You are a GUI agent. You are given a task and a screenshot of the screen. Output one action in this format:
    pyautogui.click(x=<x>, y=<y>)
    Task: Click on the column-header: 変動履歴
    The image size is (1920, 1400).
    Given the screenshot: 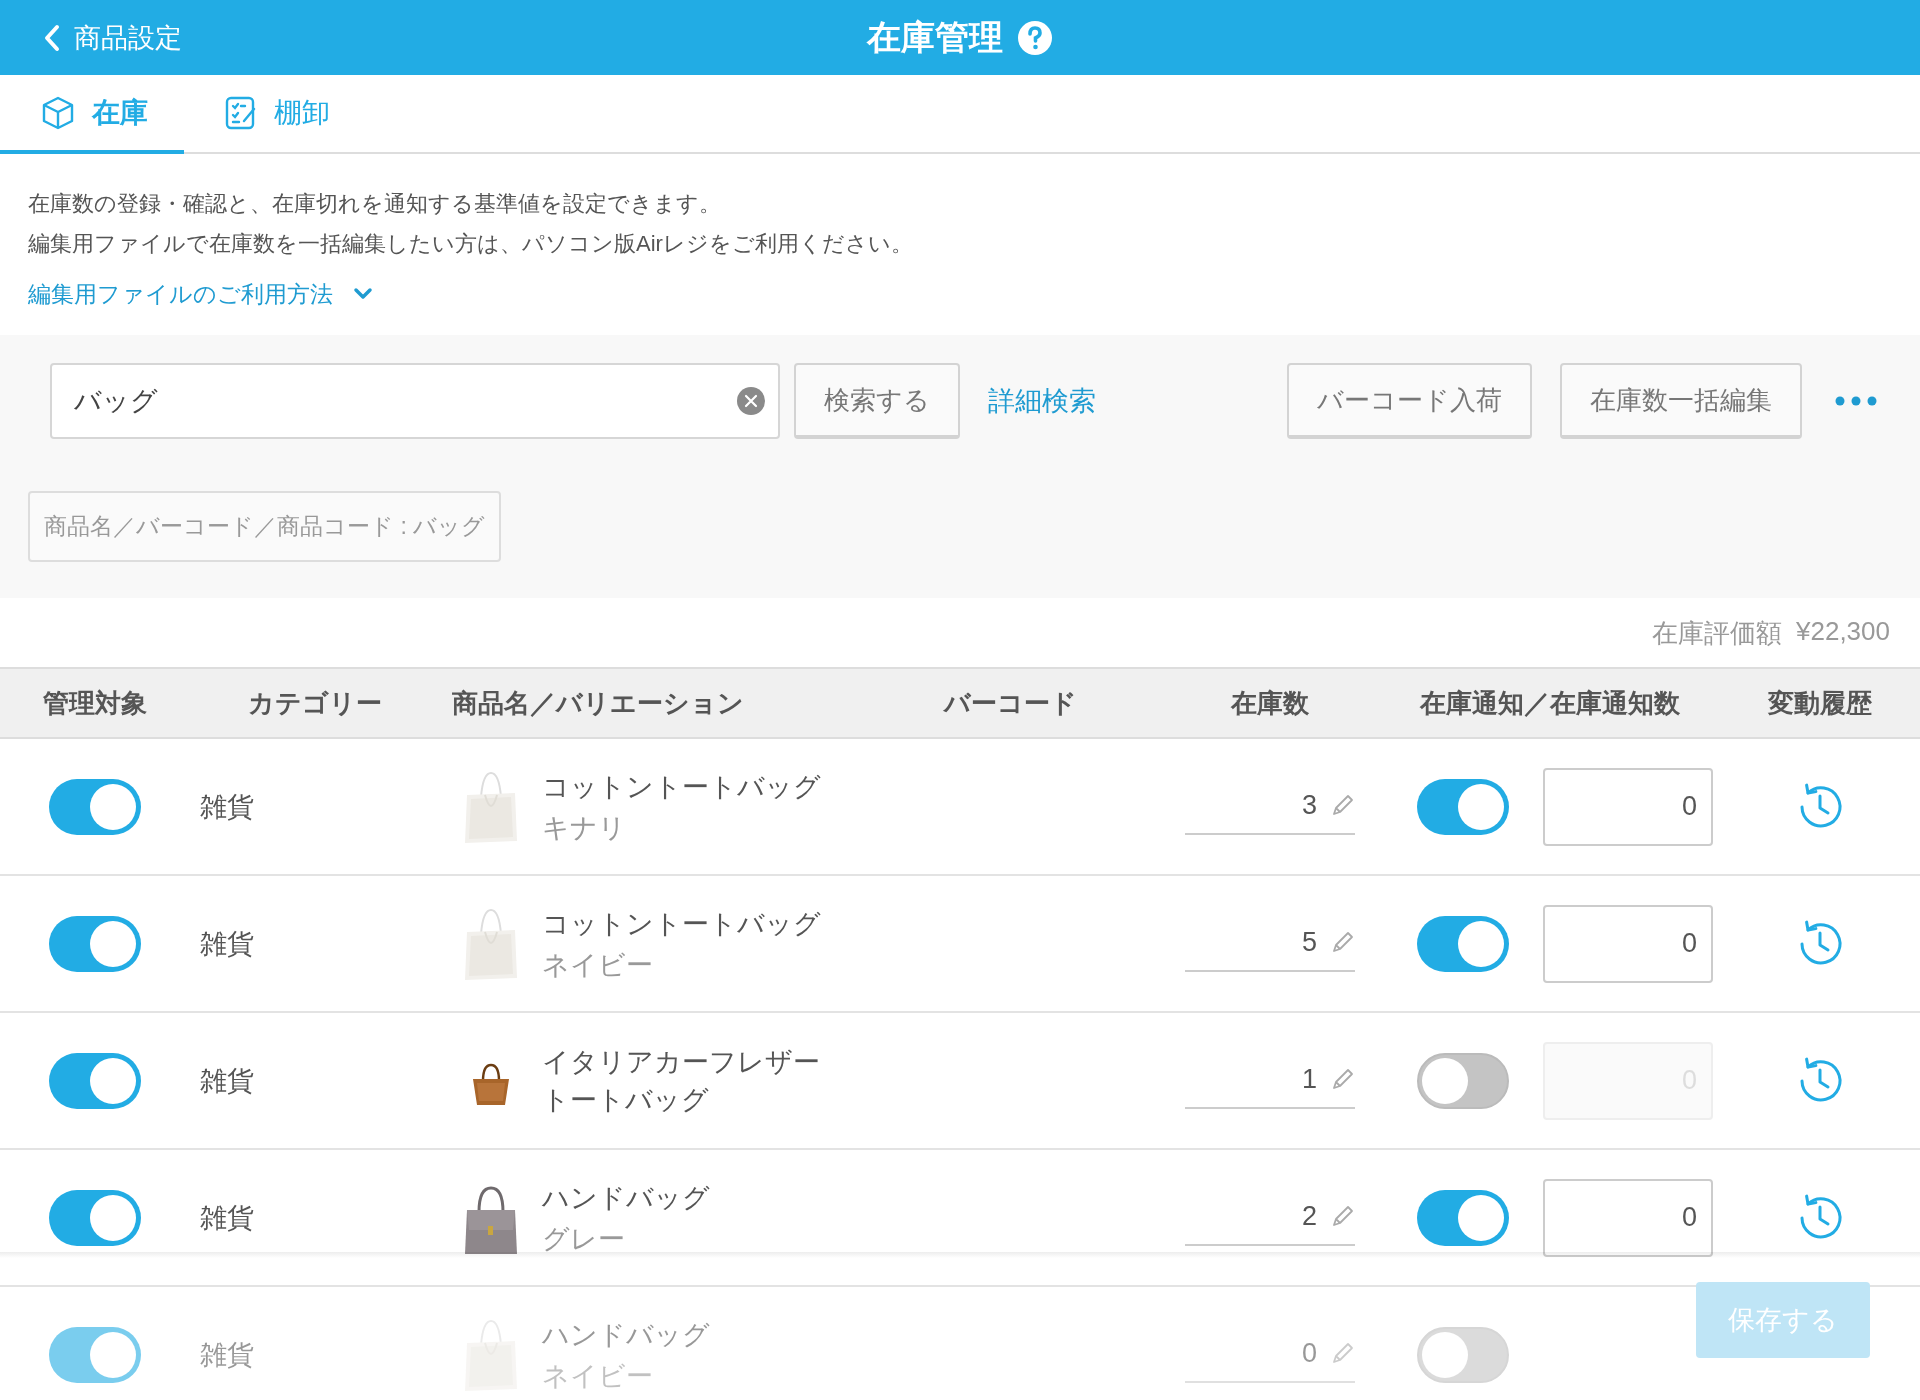 What is the action you would take?
    pyautogui.click(x=1820, y=703)
    